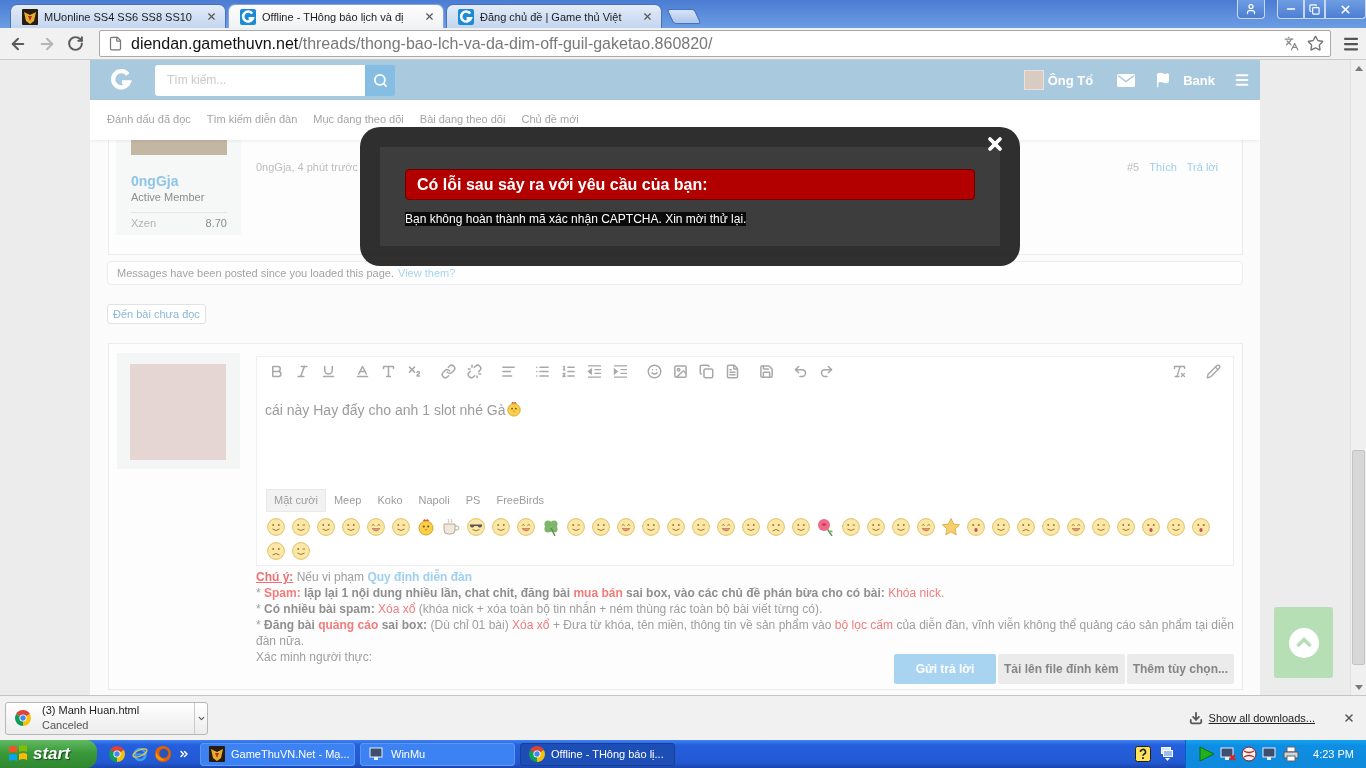  Describe the element at coordinates (347, 500) in the screenshot. I see `smiley-tab: Meep` at that location.